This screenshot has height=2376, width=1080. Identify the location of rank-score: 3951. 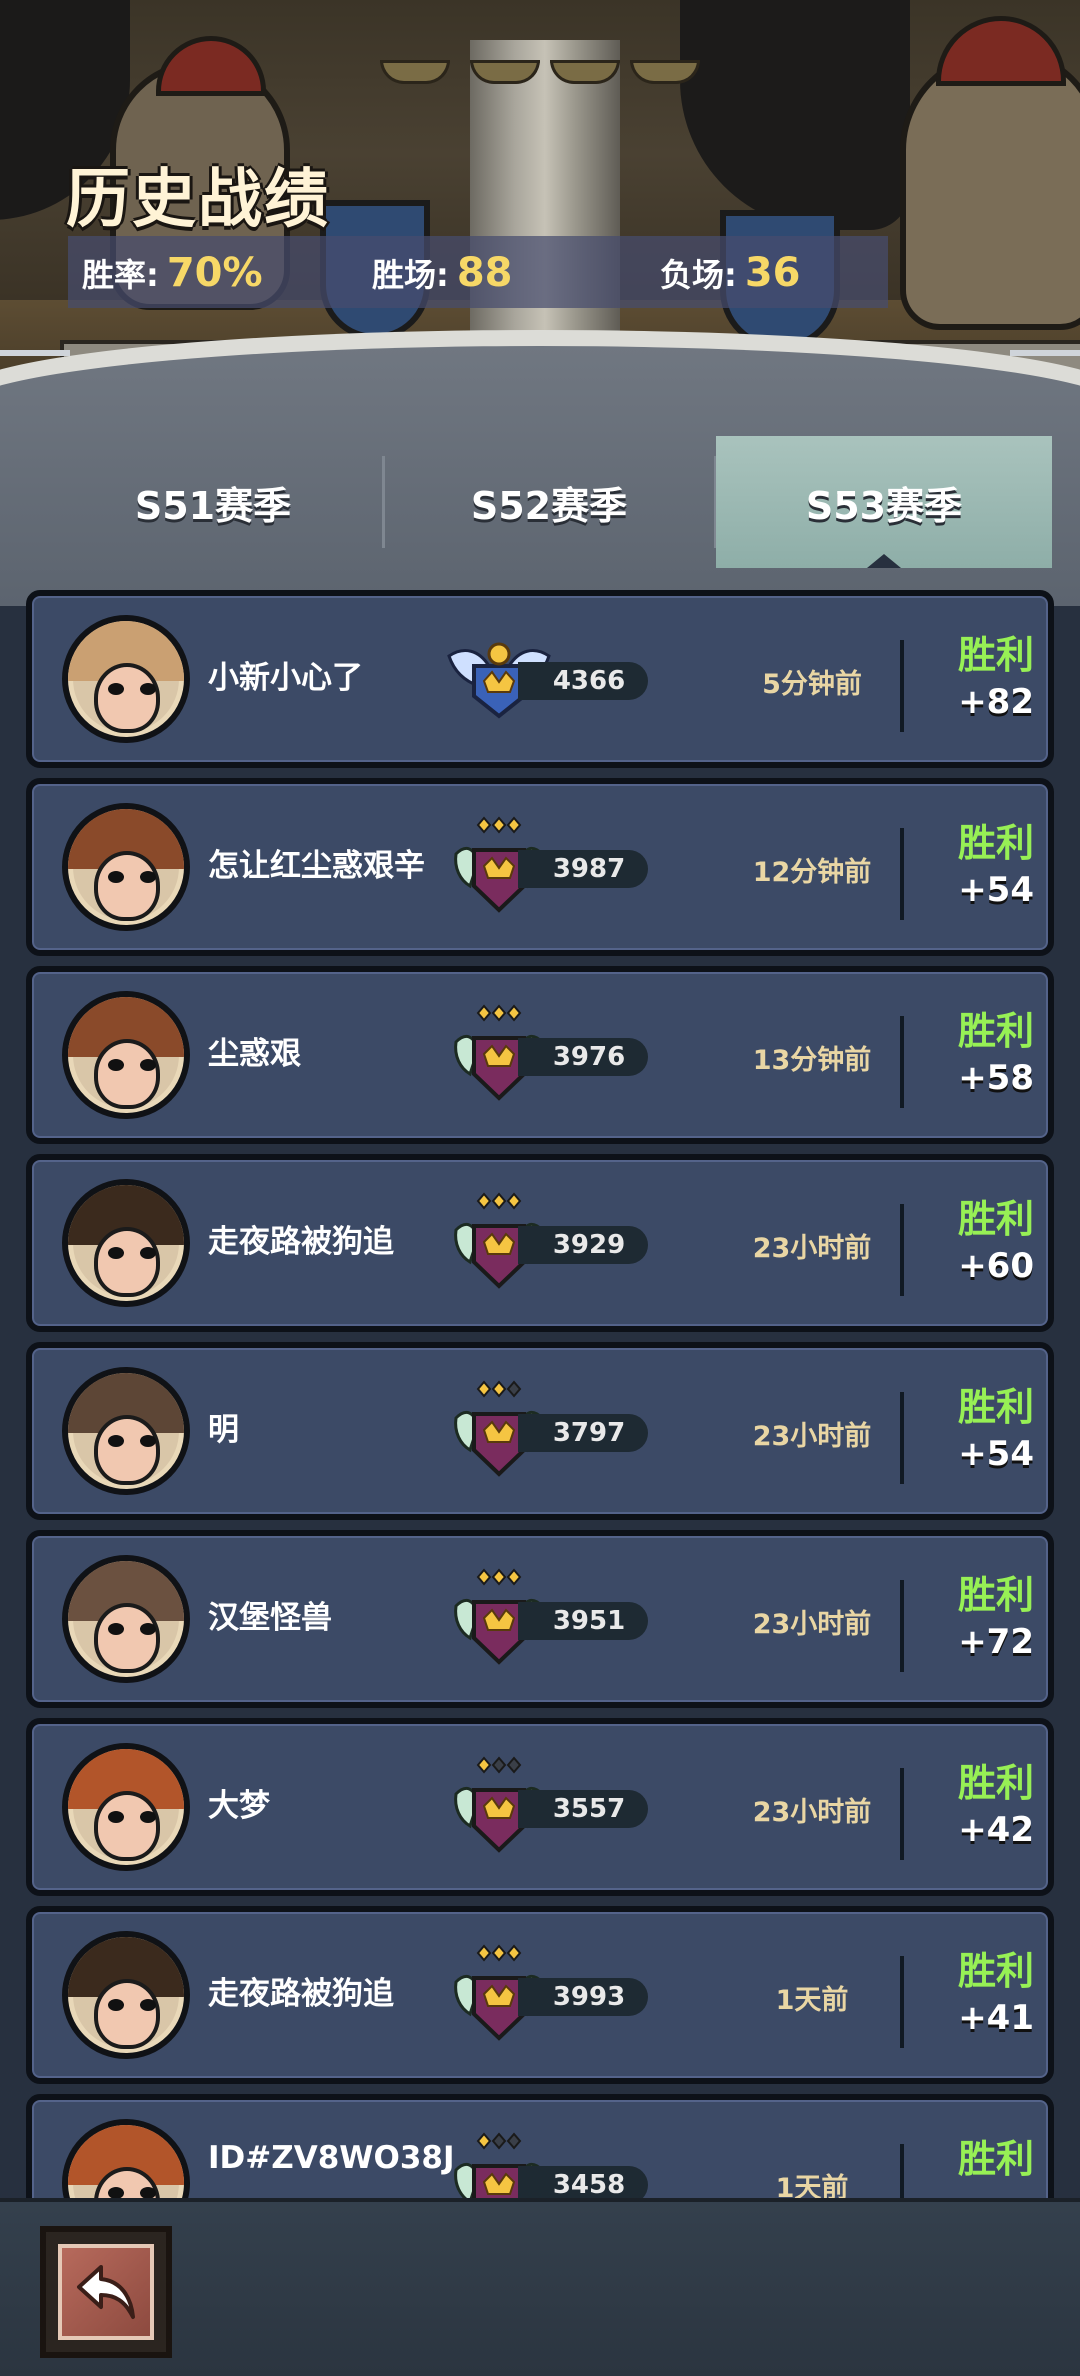
(583, 1621).